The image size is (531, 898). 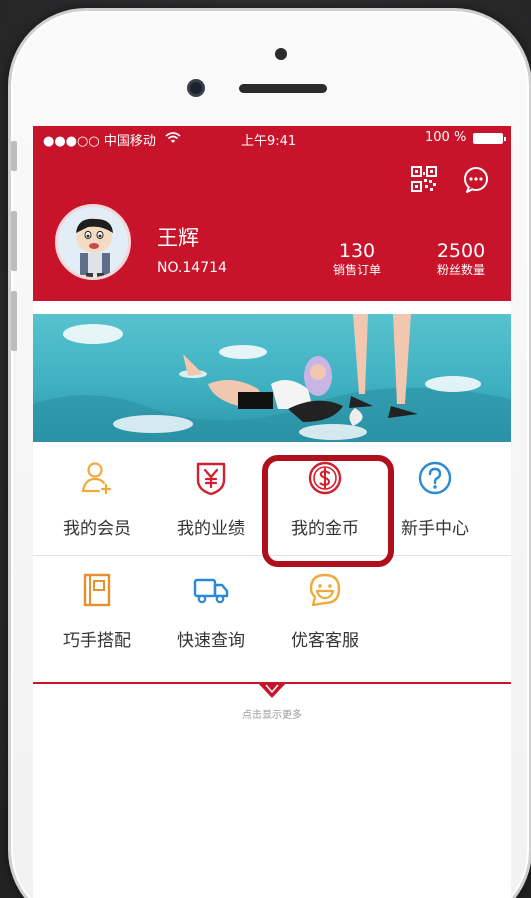 I want to click on promo-banner, so click(x=272, y=378).